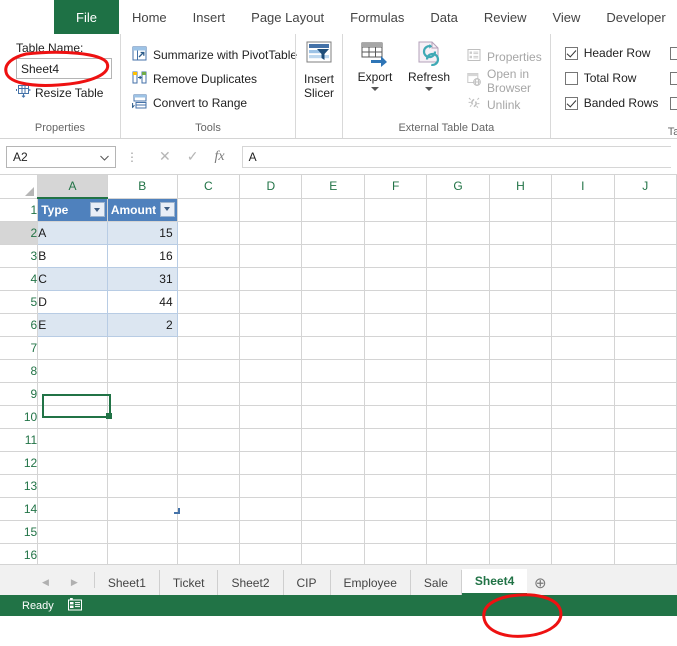 This screenshot has width=677, height=646. I want to click on cell-e14, so click(333, 509).